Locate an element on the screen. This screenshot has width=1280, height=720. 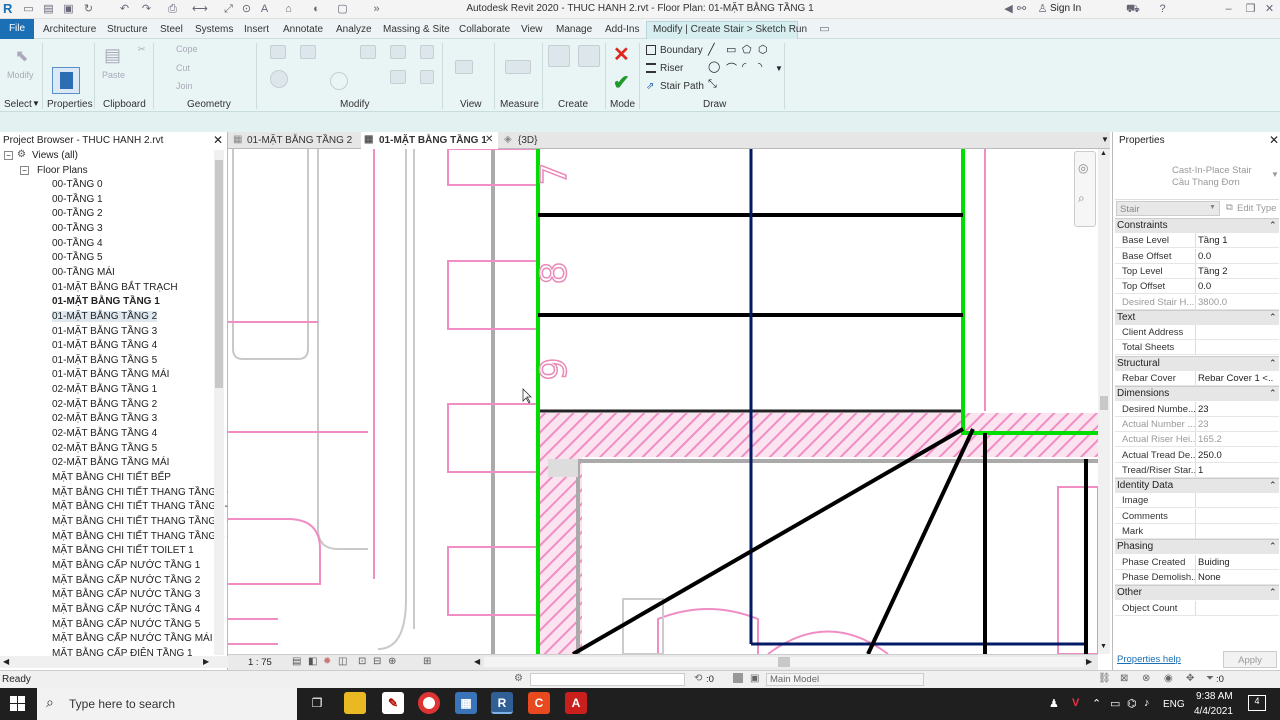
move-icon is located at coordinates (279, 79).